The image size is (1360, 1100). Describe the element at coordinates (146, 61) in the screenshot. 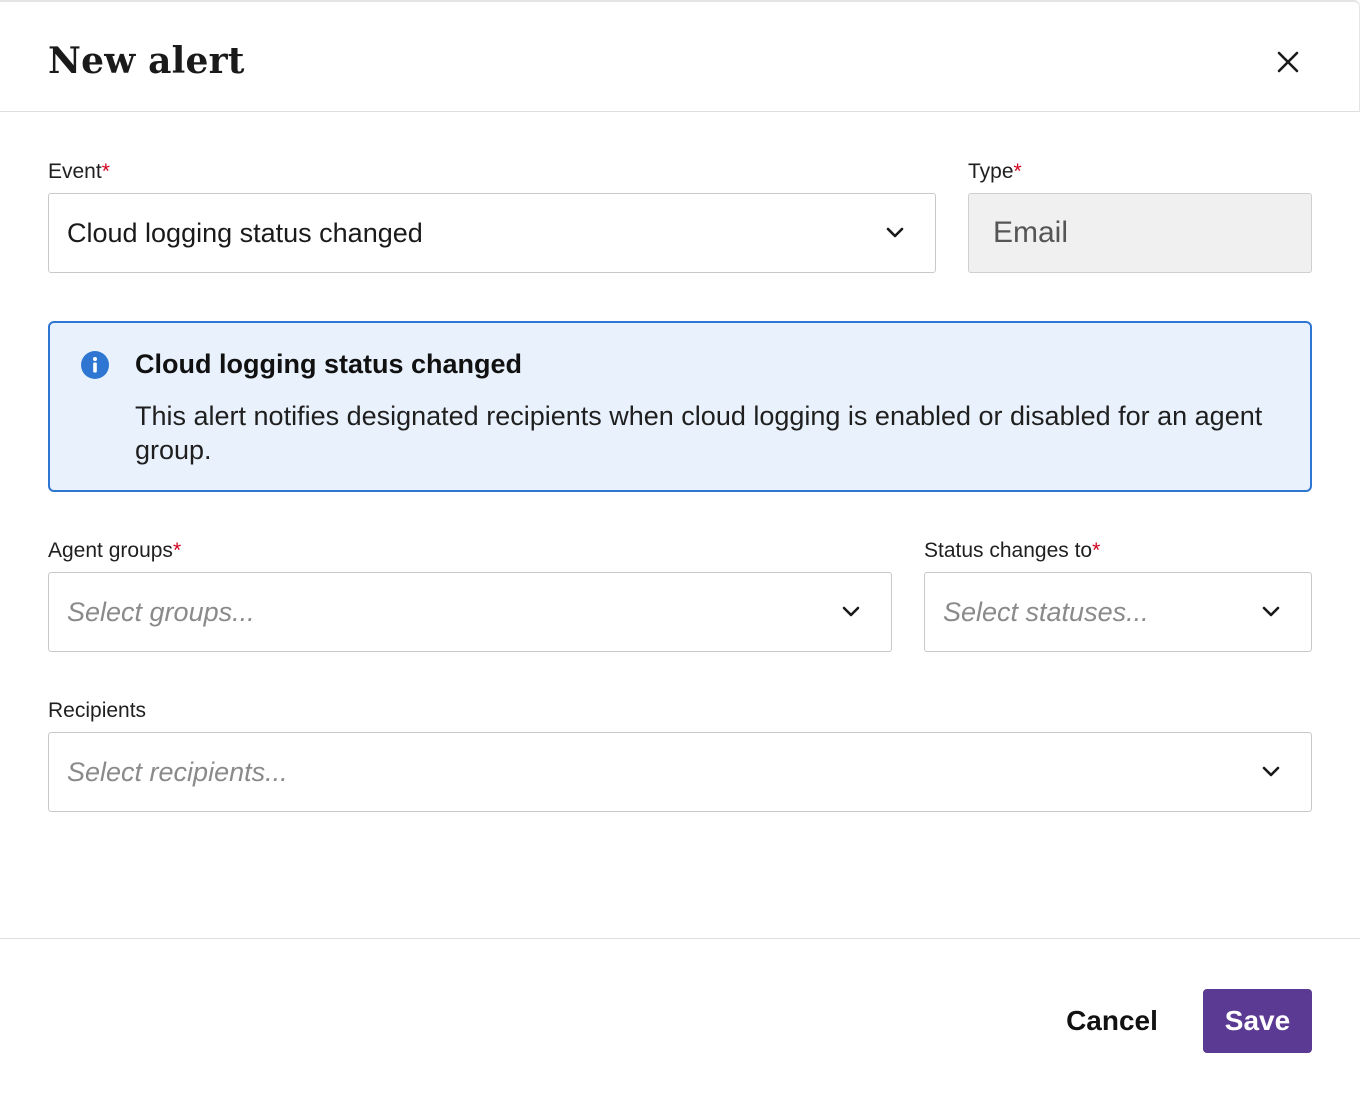

I see `dialog-title: New alert` at that location.